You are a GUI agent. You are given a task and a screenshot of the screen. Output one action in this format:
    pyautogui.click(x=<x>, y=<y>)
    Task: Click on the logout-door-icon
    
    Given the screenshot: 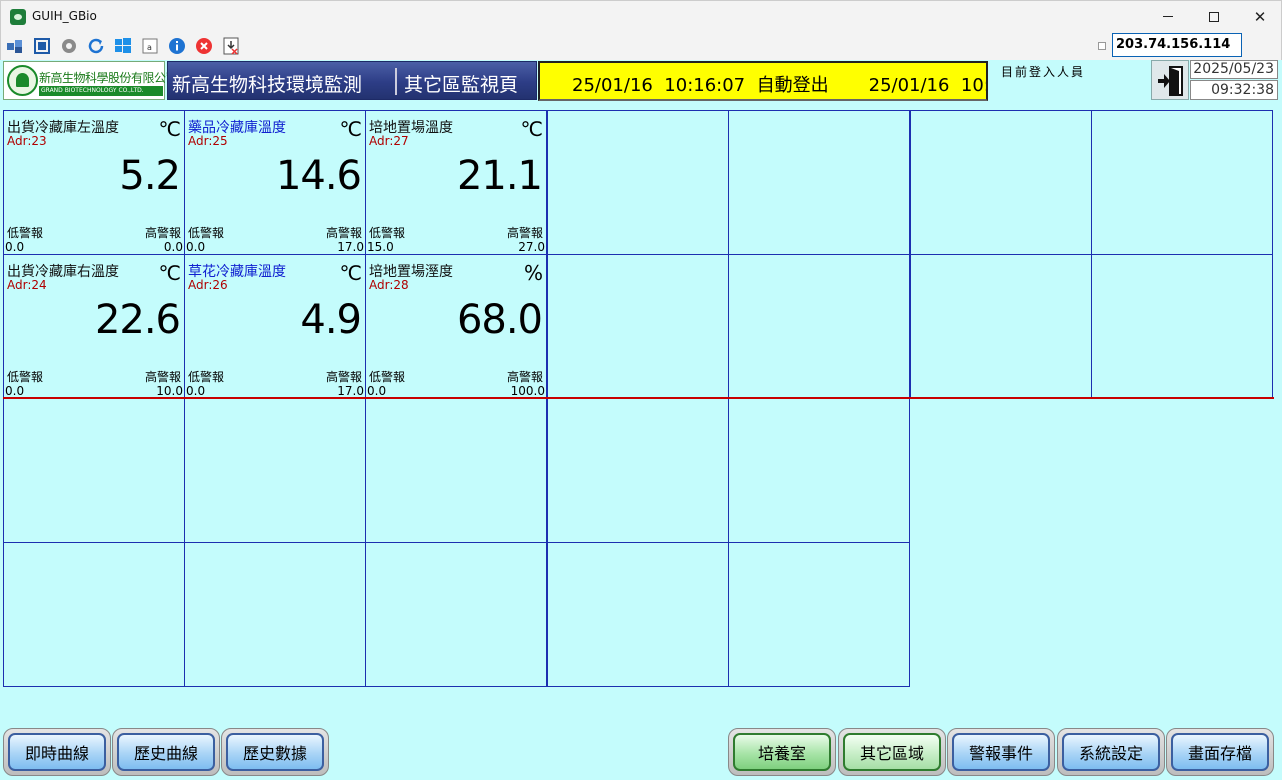 What is the action you would take?
    pyautogui.click(x=1170, y=81)
    